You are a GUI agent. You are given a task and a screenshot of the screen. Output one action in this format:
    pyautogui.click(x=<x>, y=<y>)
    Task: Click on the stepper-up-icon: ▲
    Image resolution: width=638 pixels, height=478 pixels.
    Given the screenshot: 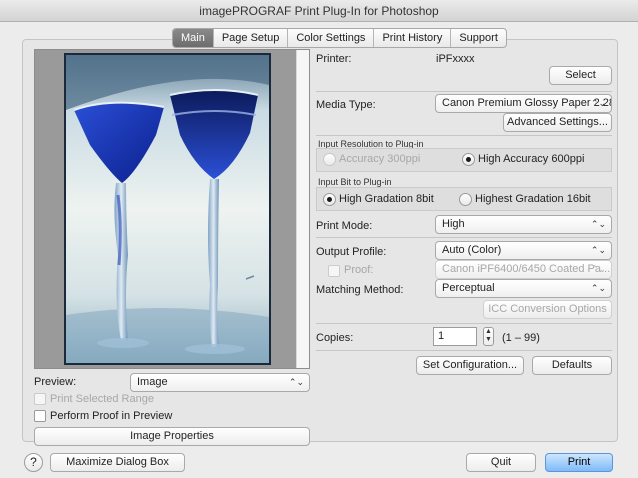 What is the action you would take?
    pyautogui.click(x=488, y=331)
    